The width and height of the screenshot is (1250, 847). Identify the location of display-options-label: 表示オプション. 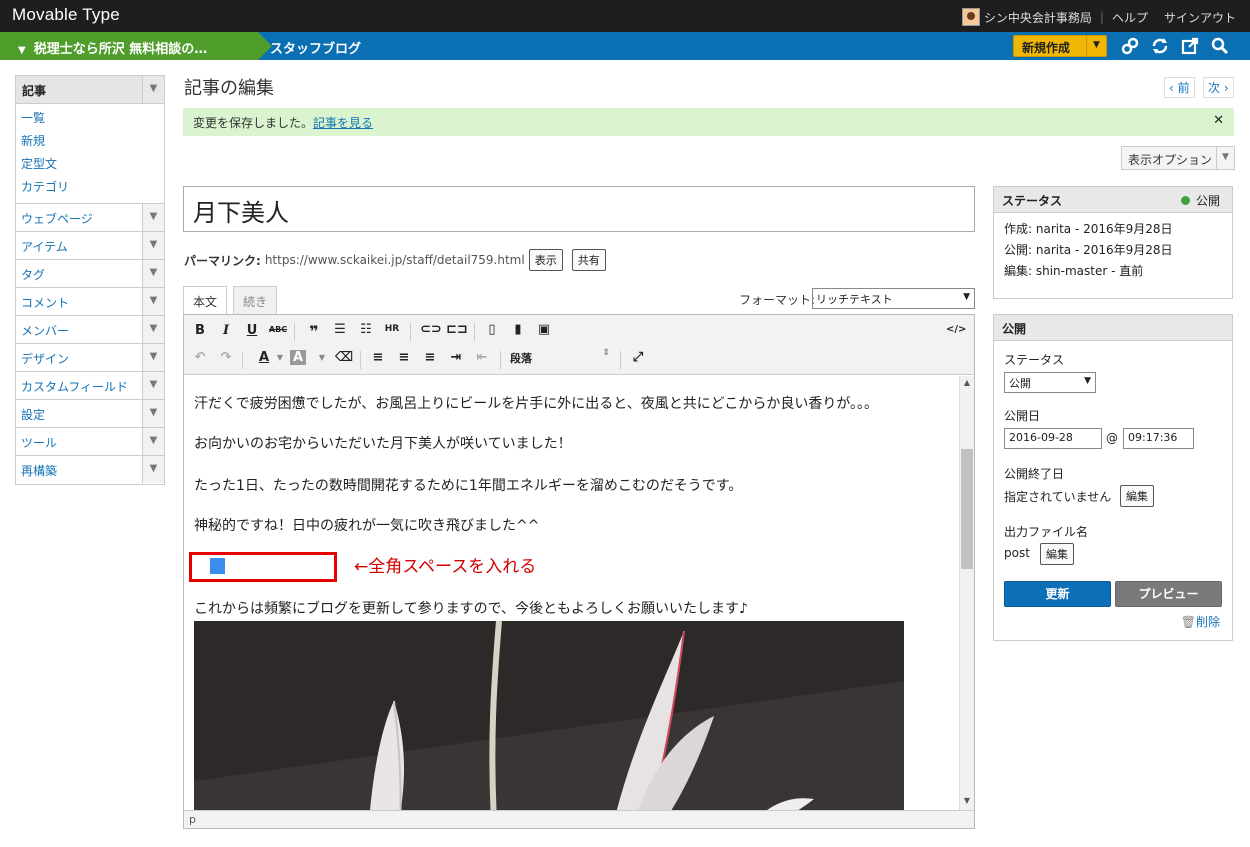
(1170, 160).